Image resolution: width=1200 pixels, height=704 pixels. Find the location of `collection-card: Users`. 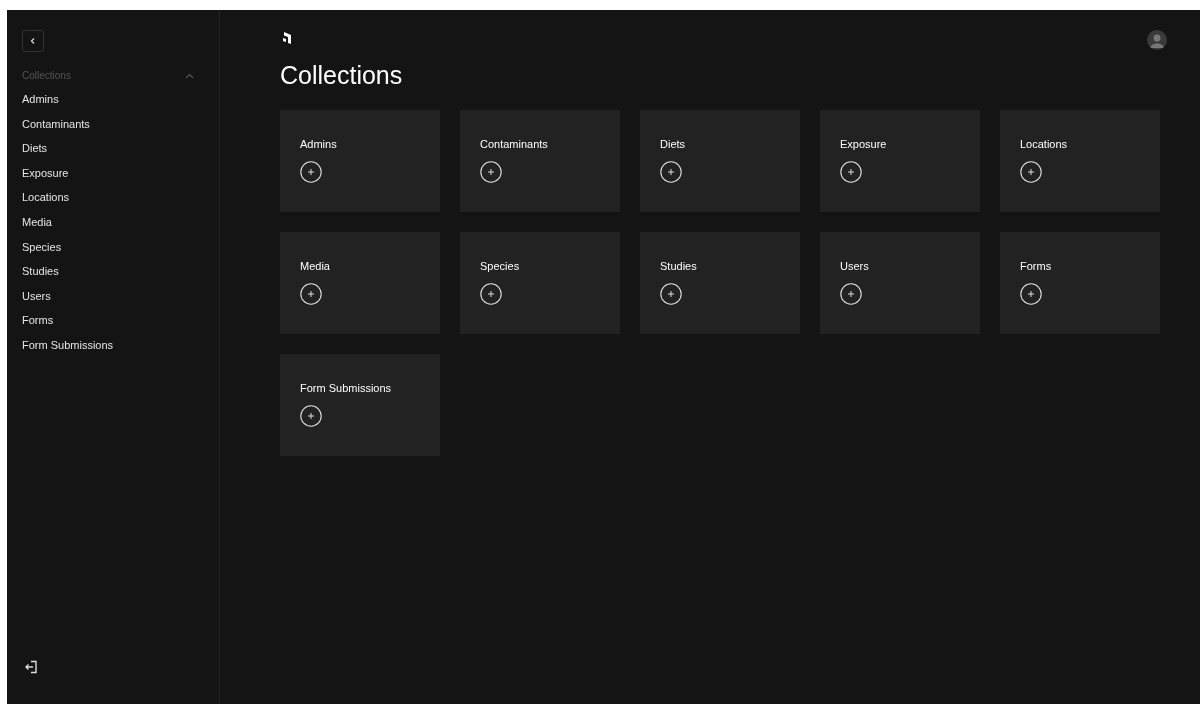

collection-card: Users is located at coordinates (900, 283).